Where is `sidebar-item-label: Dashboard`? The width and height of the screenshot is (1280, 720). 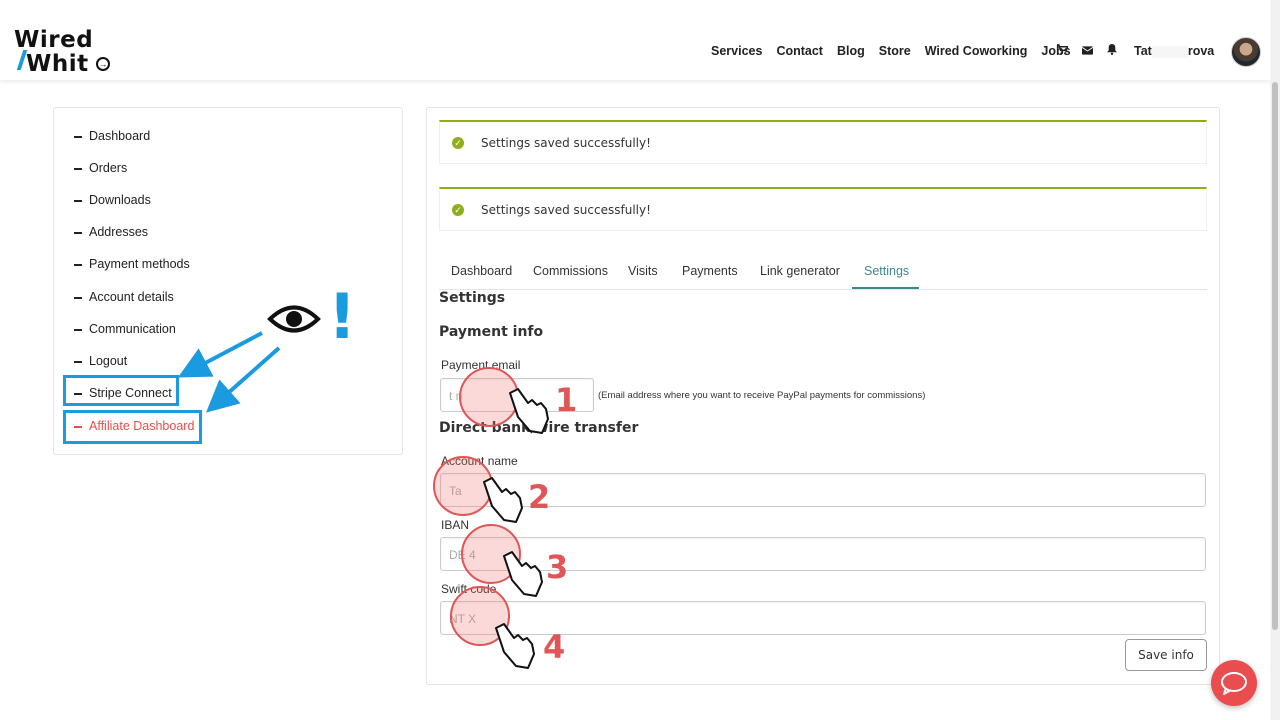
sidebar-item-label: Dashboard is located at coordinates (120, 136).